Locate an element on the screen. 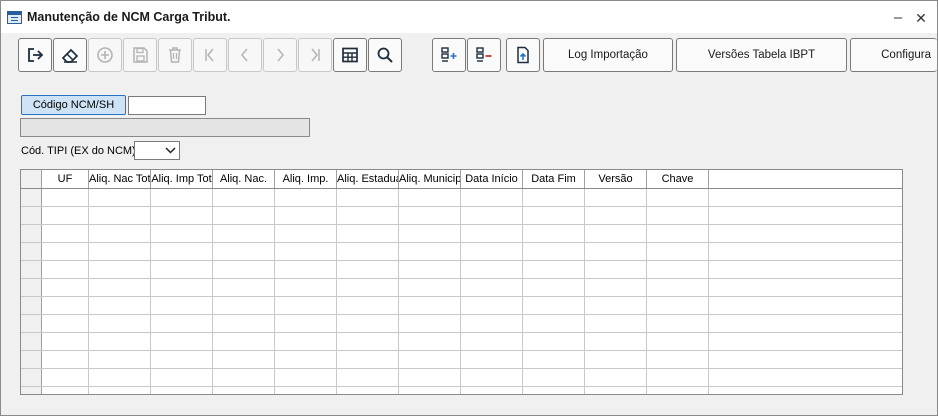  remove-row-button is located at coordinates (484, 55).